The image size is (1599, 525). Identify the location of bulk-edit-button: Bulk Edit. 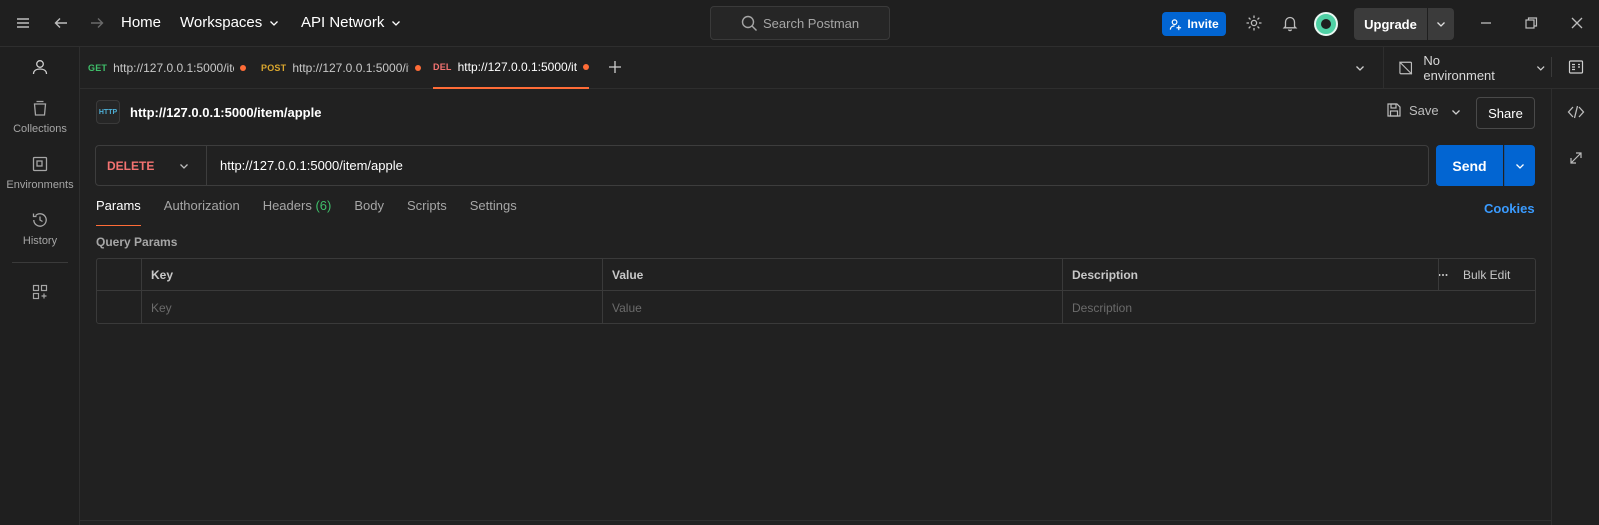
(1486, 275).